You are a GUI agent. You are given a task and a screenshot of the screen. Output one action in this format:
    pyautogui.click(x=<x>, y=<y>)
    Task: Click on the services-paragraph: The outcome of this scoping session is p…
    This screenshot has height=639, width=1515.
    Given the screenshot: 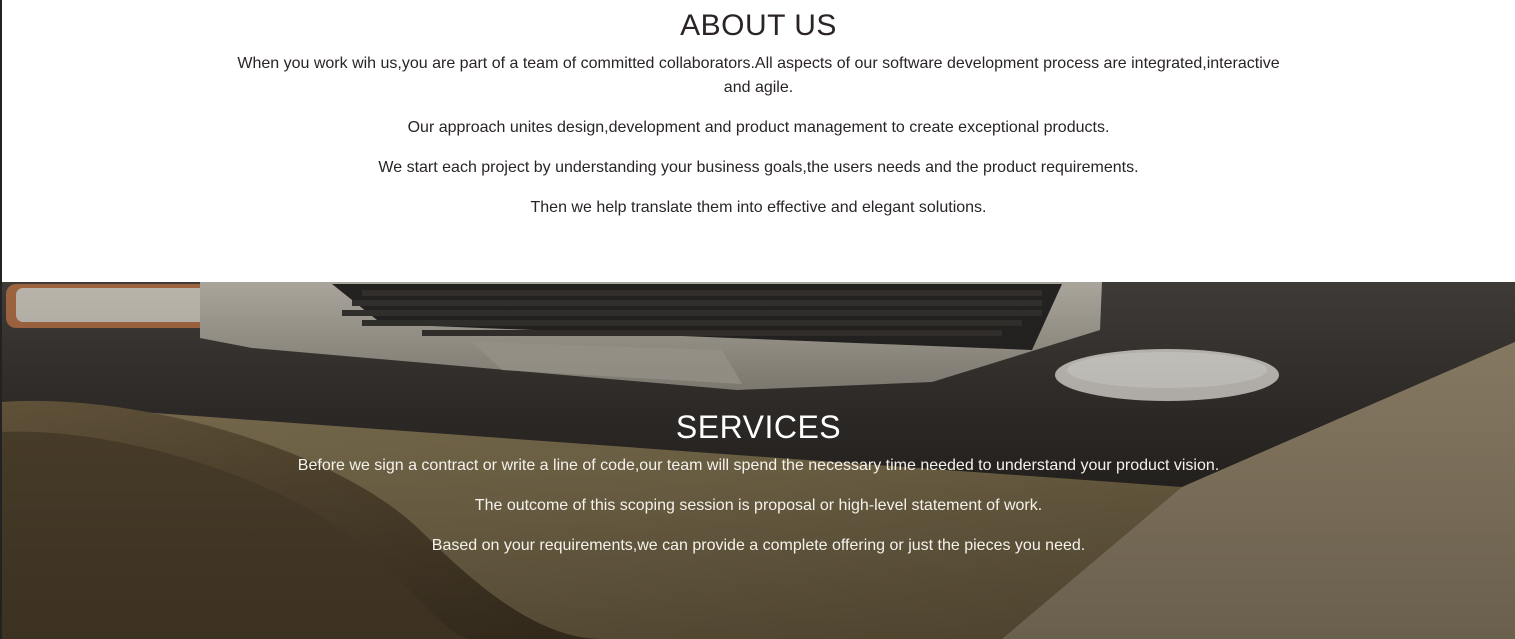 What is the action you would take?
    pyautogui.click(x=758, y=505)
    